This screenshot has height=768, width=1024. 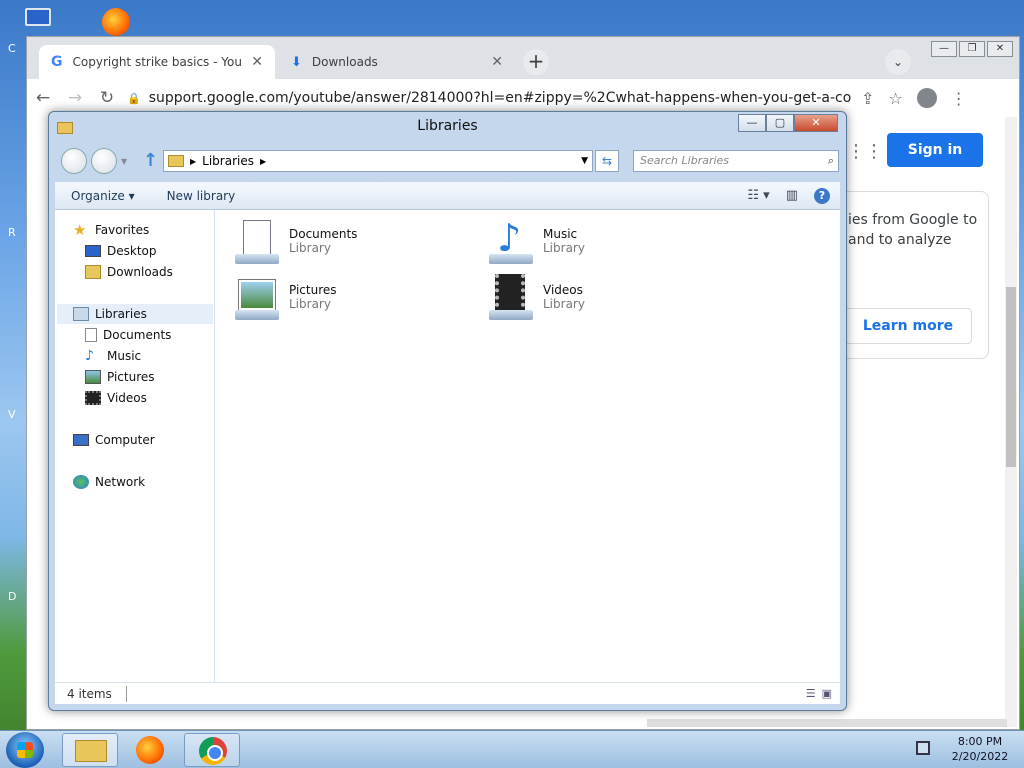 What do you see at coordinates (201, 196) in the screenshot?
I see `new-library-button: New library` at bounding box center [201, 196].